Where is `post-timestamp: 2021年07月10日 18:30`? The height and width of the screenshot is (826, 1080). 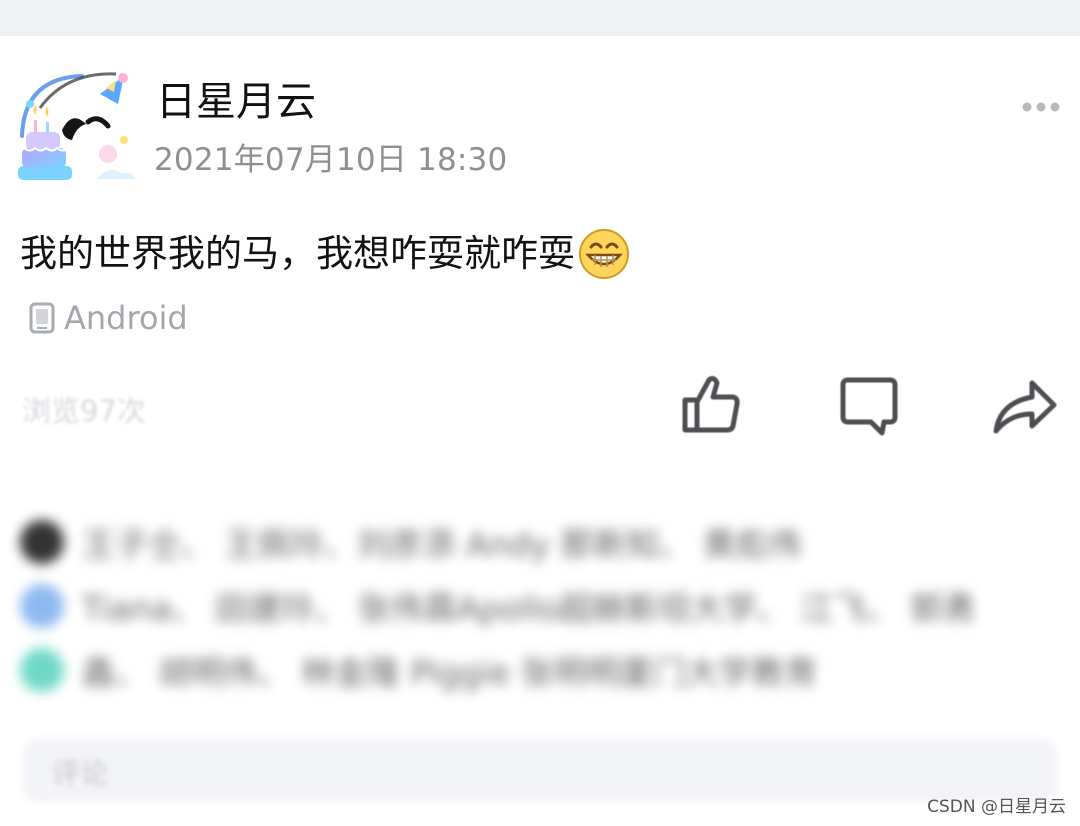
post-timestamp: 2021年07月10日 18:30 is located at coordinates (331, 160).